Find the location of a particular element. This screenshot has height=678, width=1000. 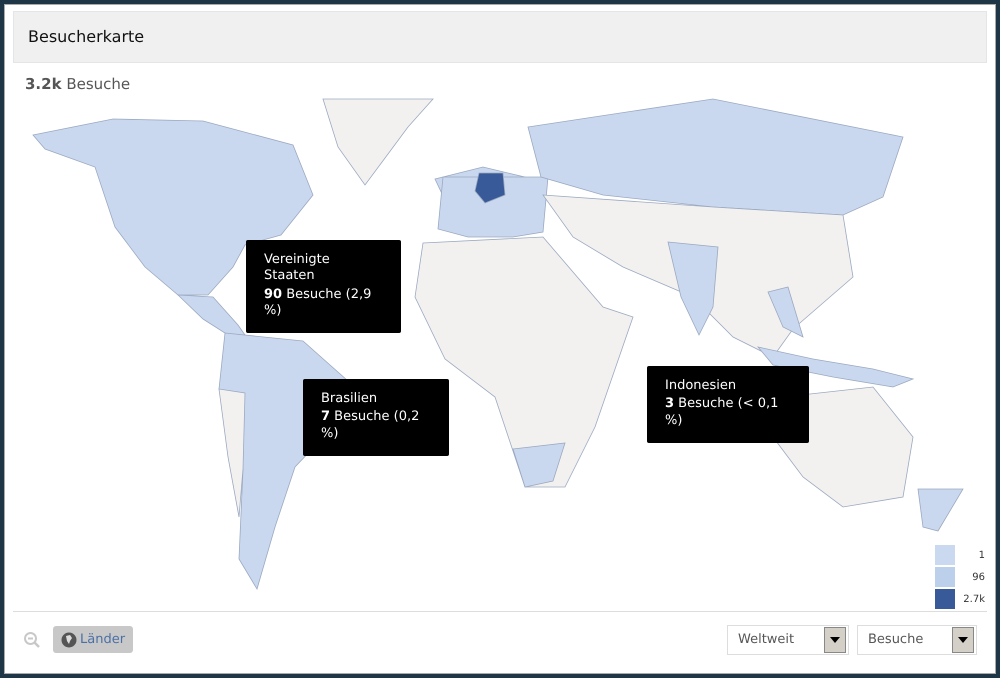

dropdown: Besuche is located at coordinates (917, 639).